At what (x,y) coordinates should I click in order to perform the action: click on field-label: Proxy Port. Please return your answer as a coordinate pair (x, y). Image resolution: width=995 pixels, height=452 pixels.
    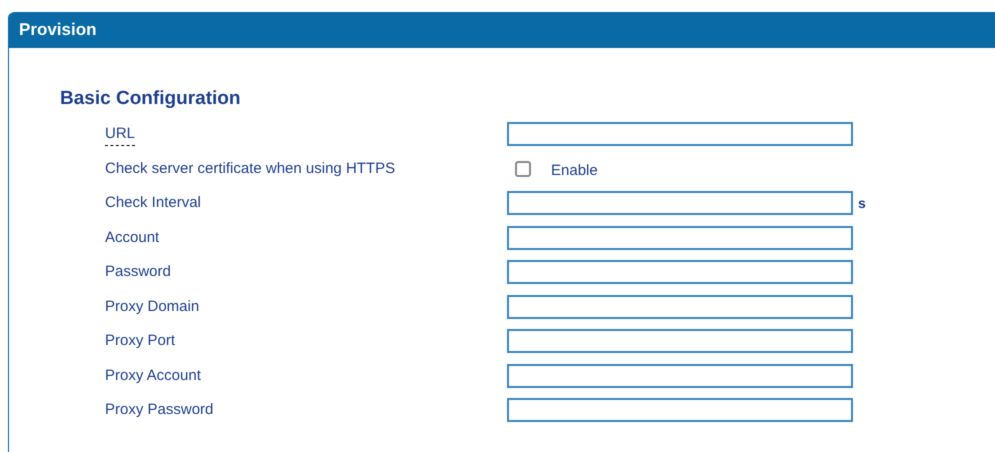
    Looking at the image, I should click on (140, 341).